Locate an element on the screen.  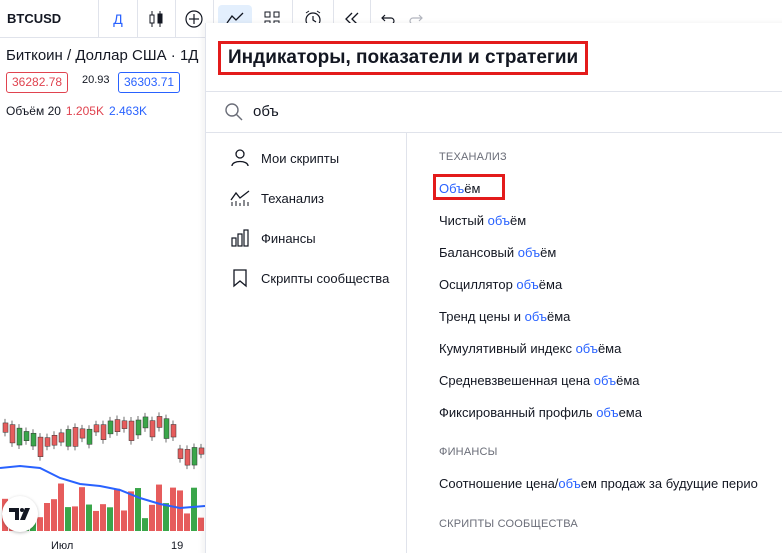
buy-button: 36303.71 is located at coordinates (149, 82).